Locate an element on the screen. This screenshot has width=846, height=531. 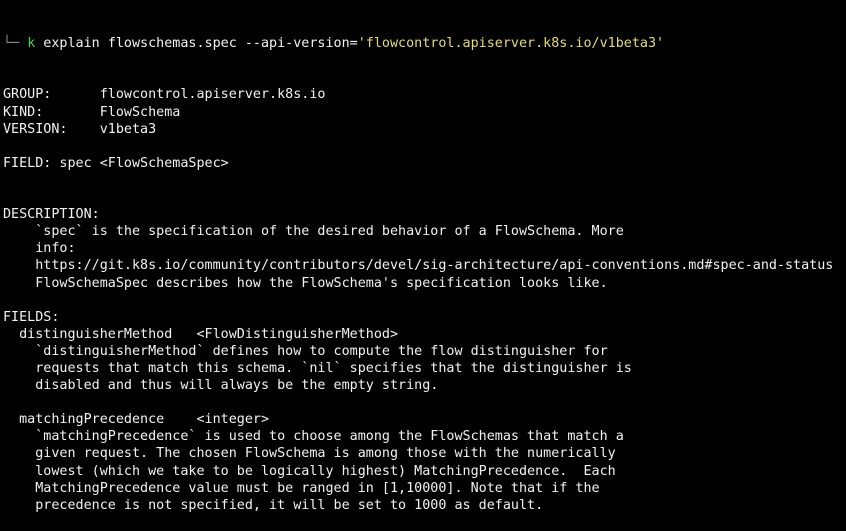
output-line: VERSION: v1beta3 is located at coordinates (80, 129).